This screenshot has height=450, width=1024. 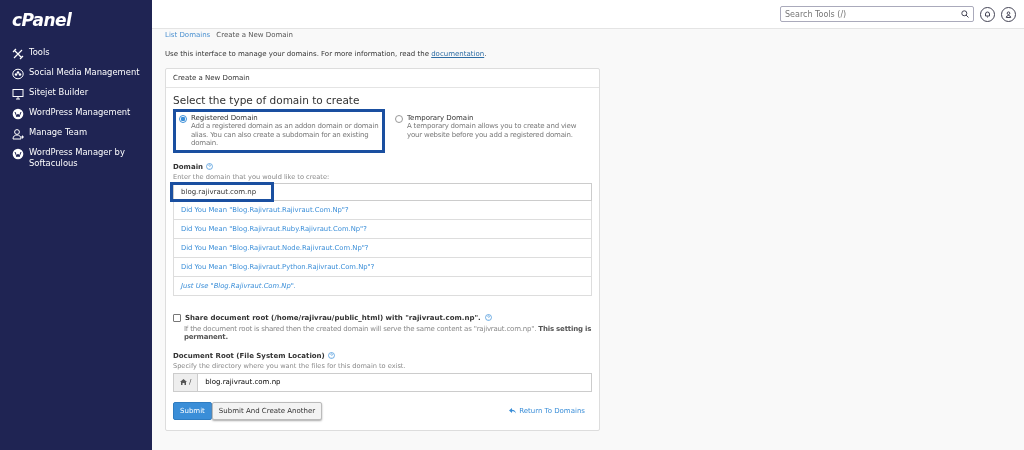 What do you see at coordinates (76, 134) in the screenshot?
I see `sidebar-item: Manage Team` at bounding box center [76, 134].